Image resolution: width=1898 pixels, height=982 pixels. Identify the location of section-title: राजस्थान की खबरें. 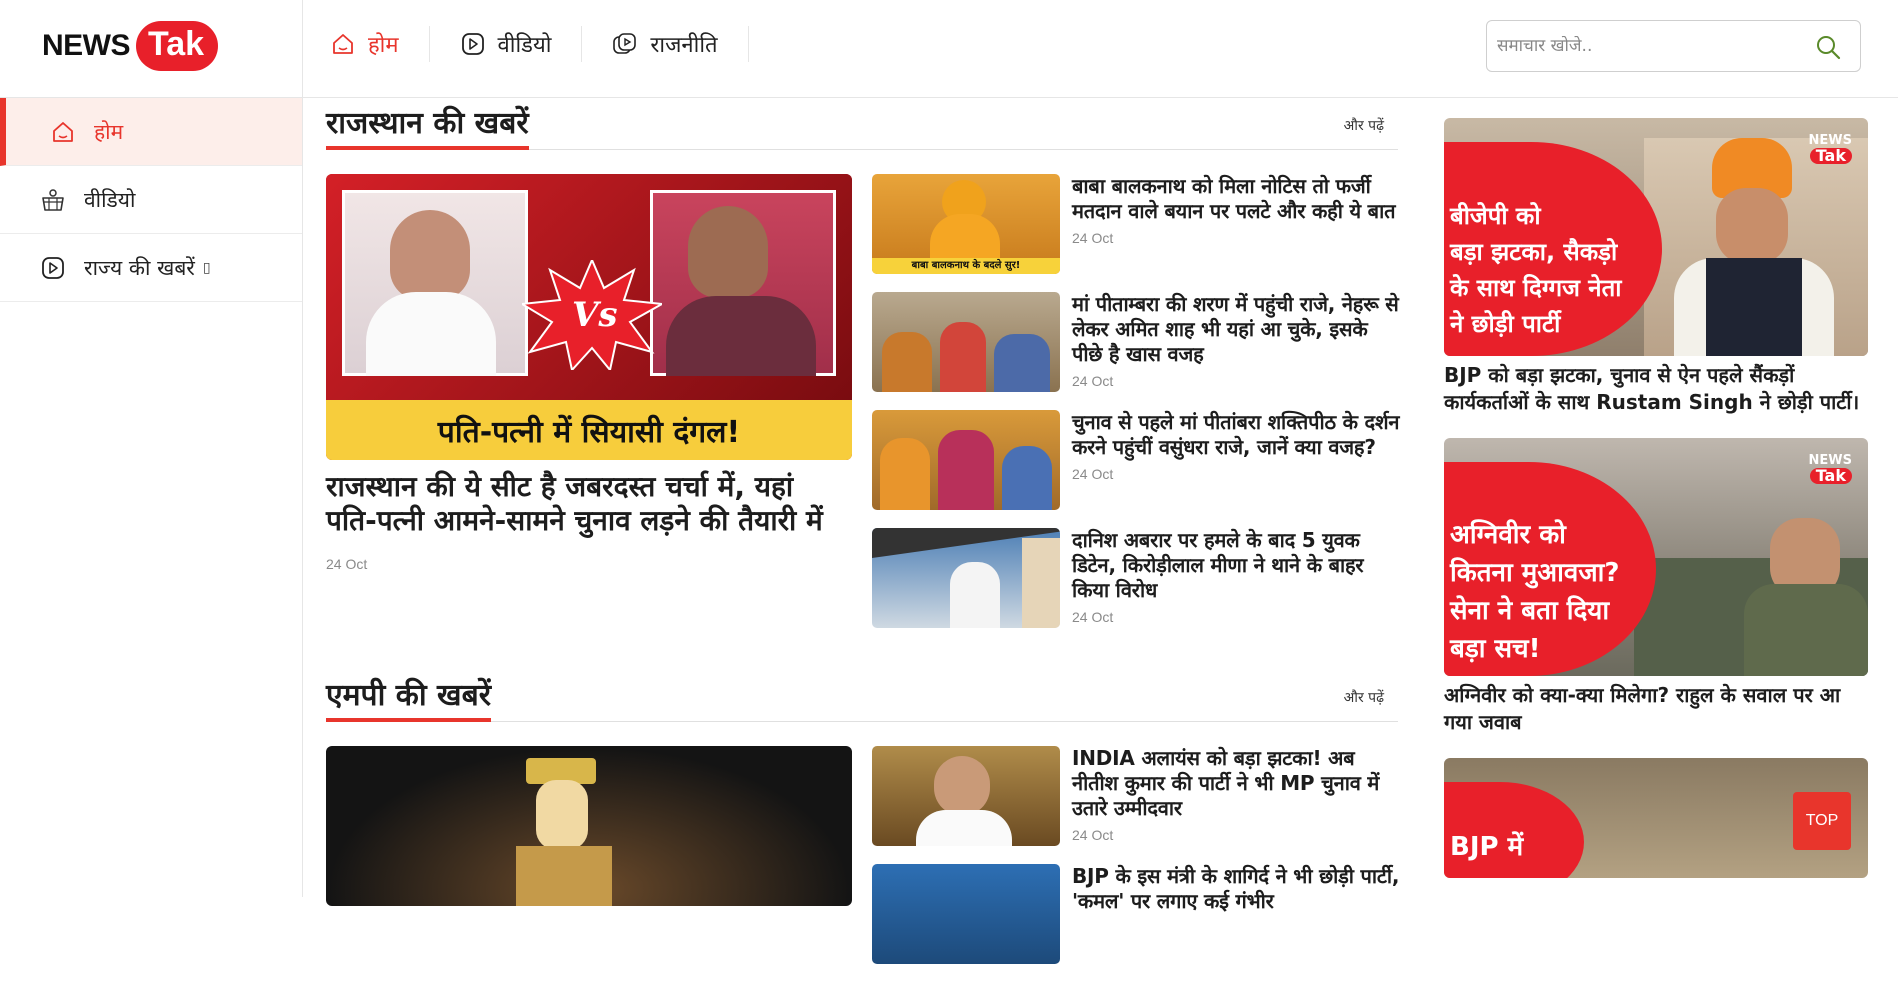
(427, 127).